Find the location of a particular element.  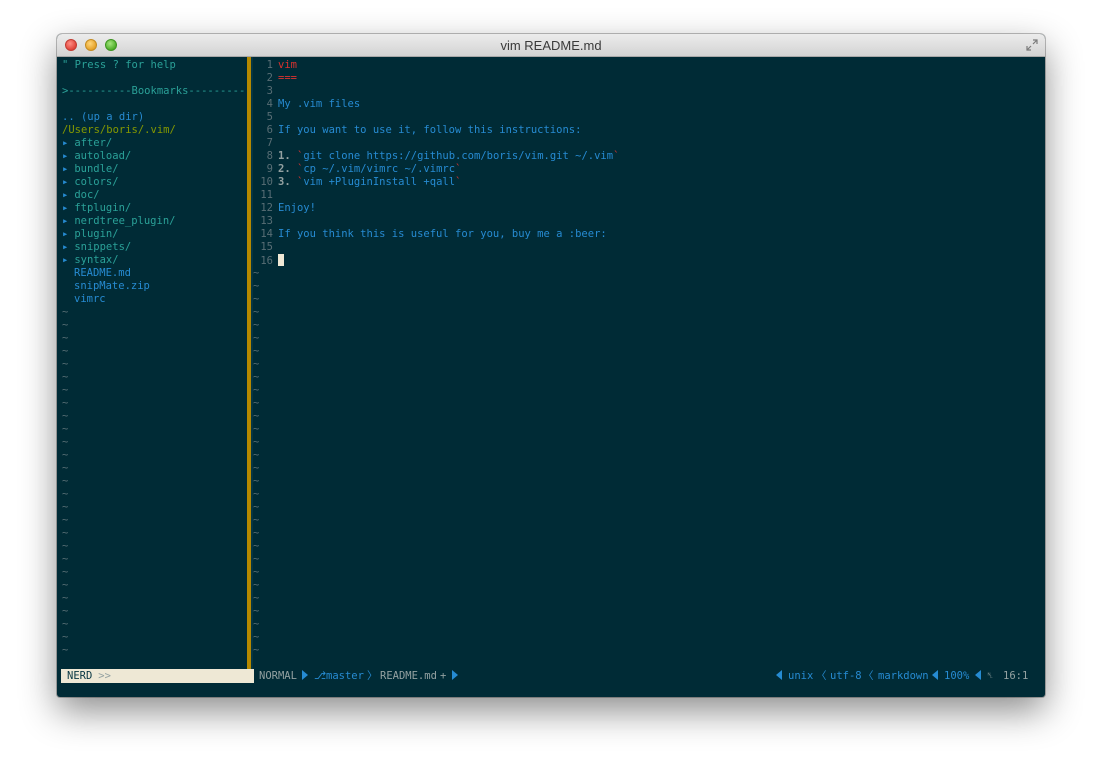

nerdtree-dir-label: colors/ is located at coordinates (96, 182).